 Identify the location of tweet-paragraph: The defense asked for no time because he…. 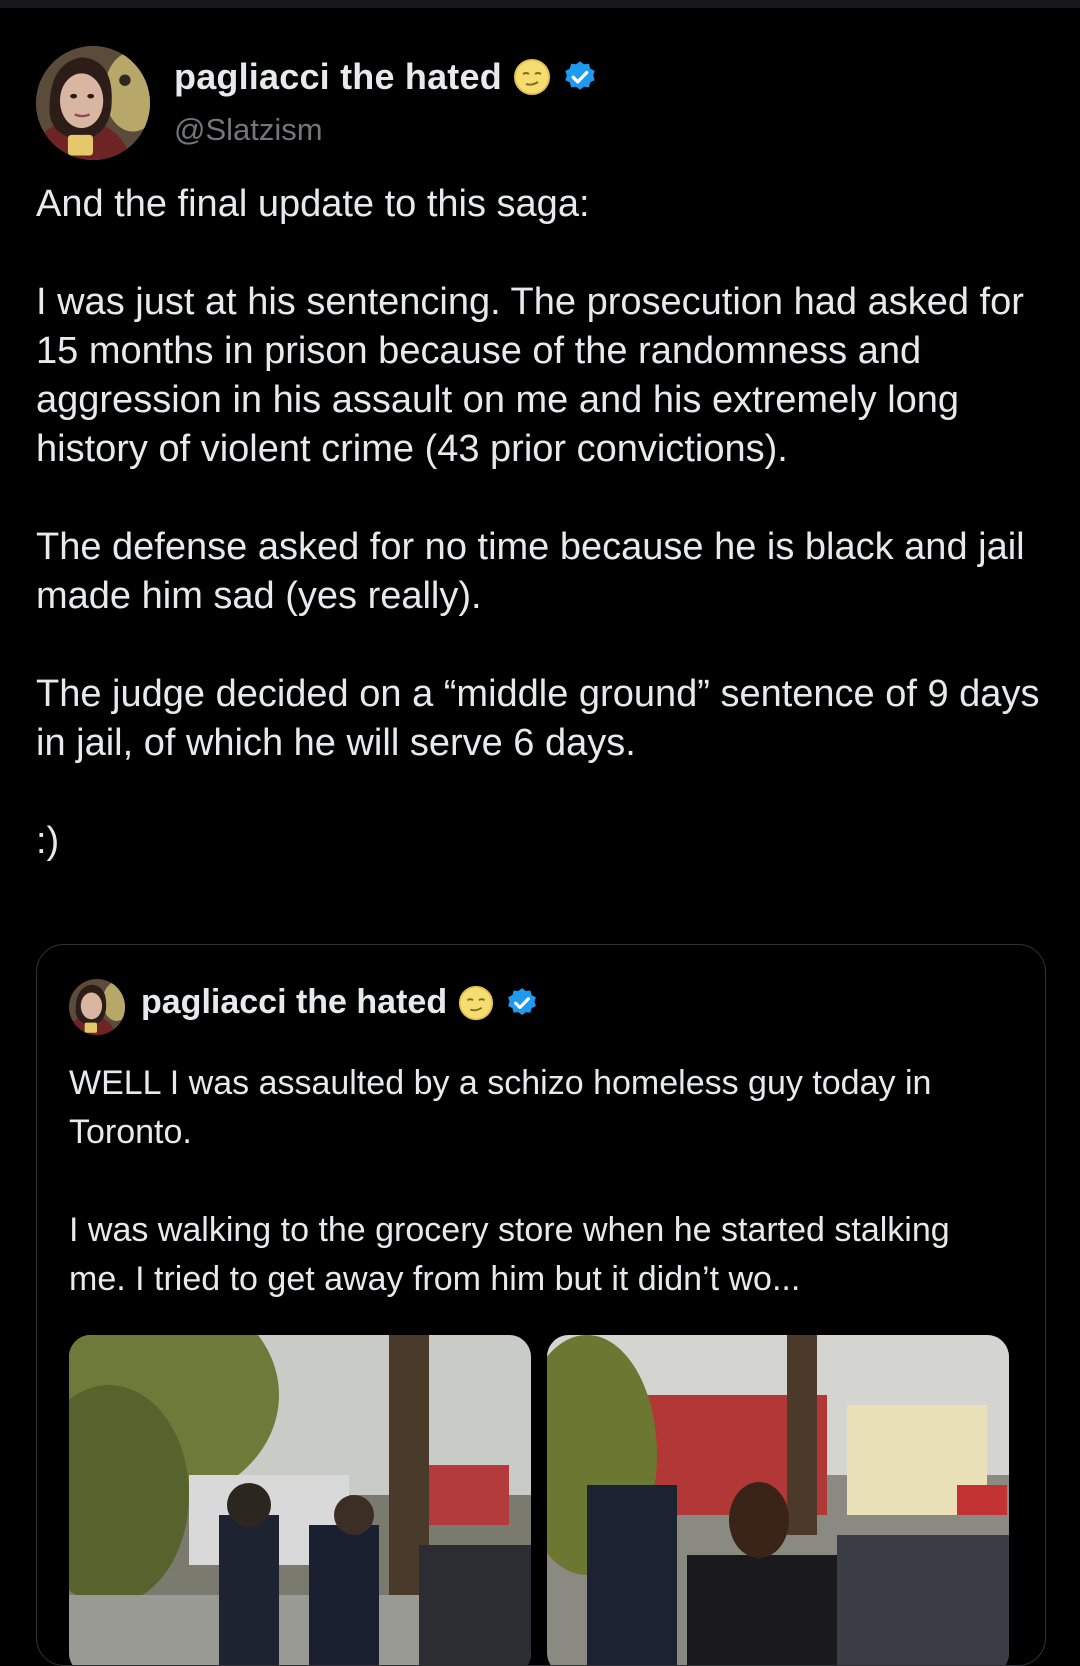
(530, 571).